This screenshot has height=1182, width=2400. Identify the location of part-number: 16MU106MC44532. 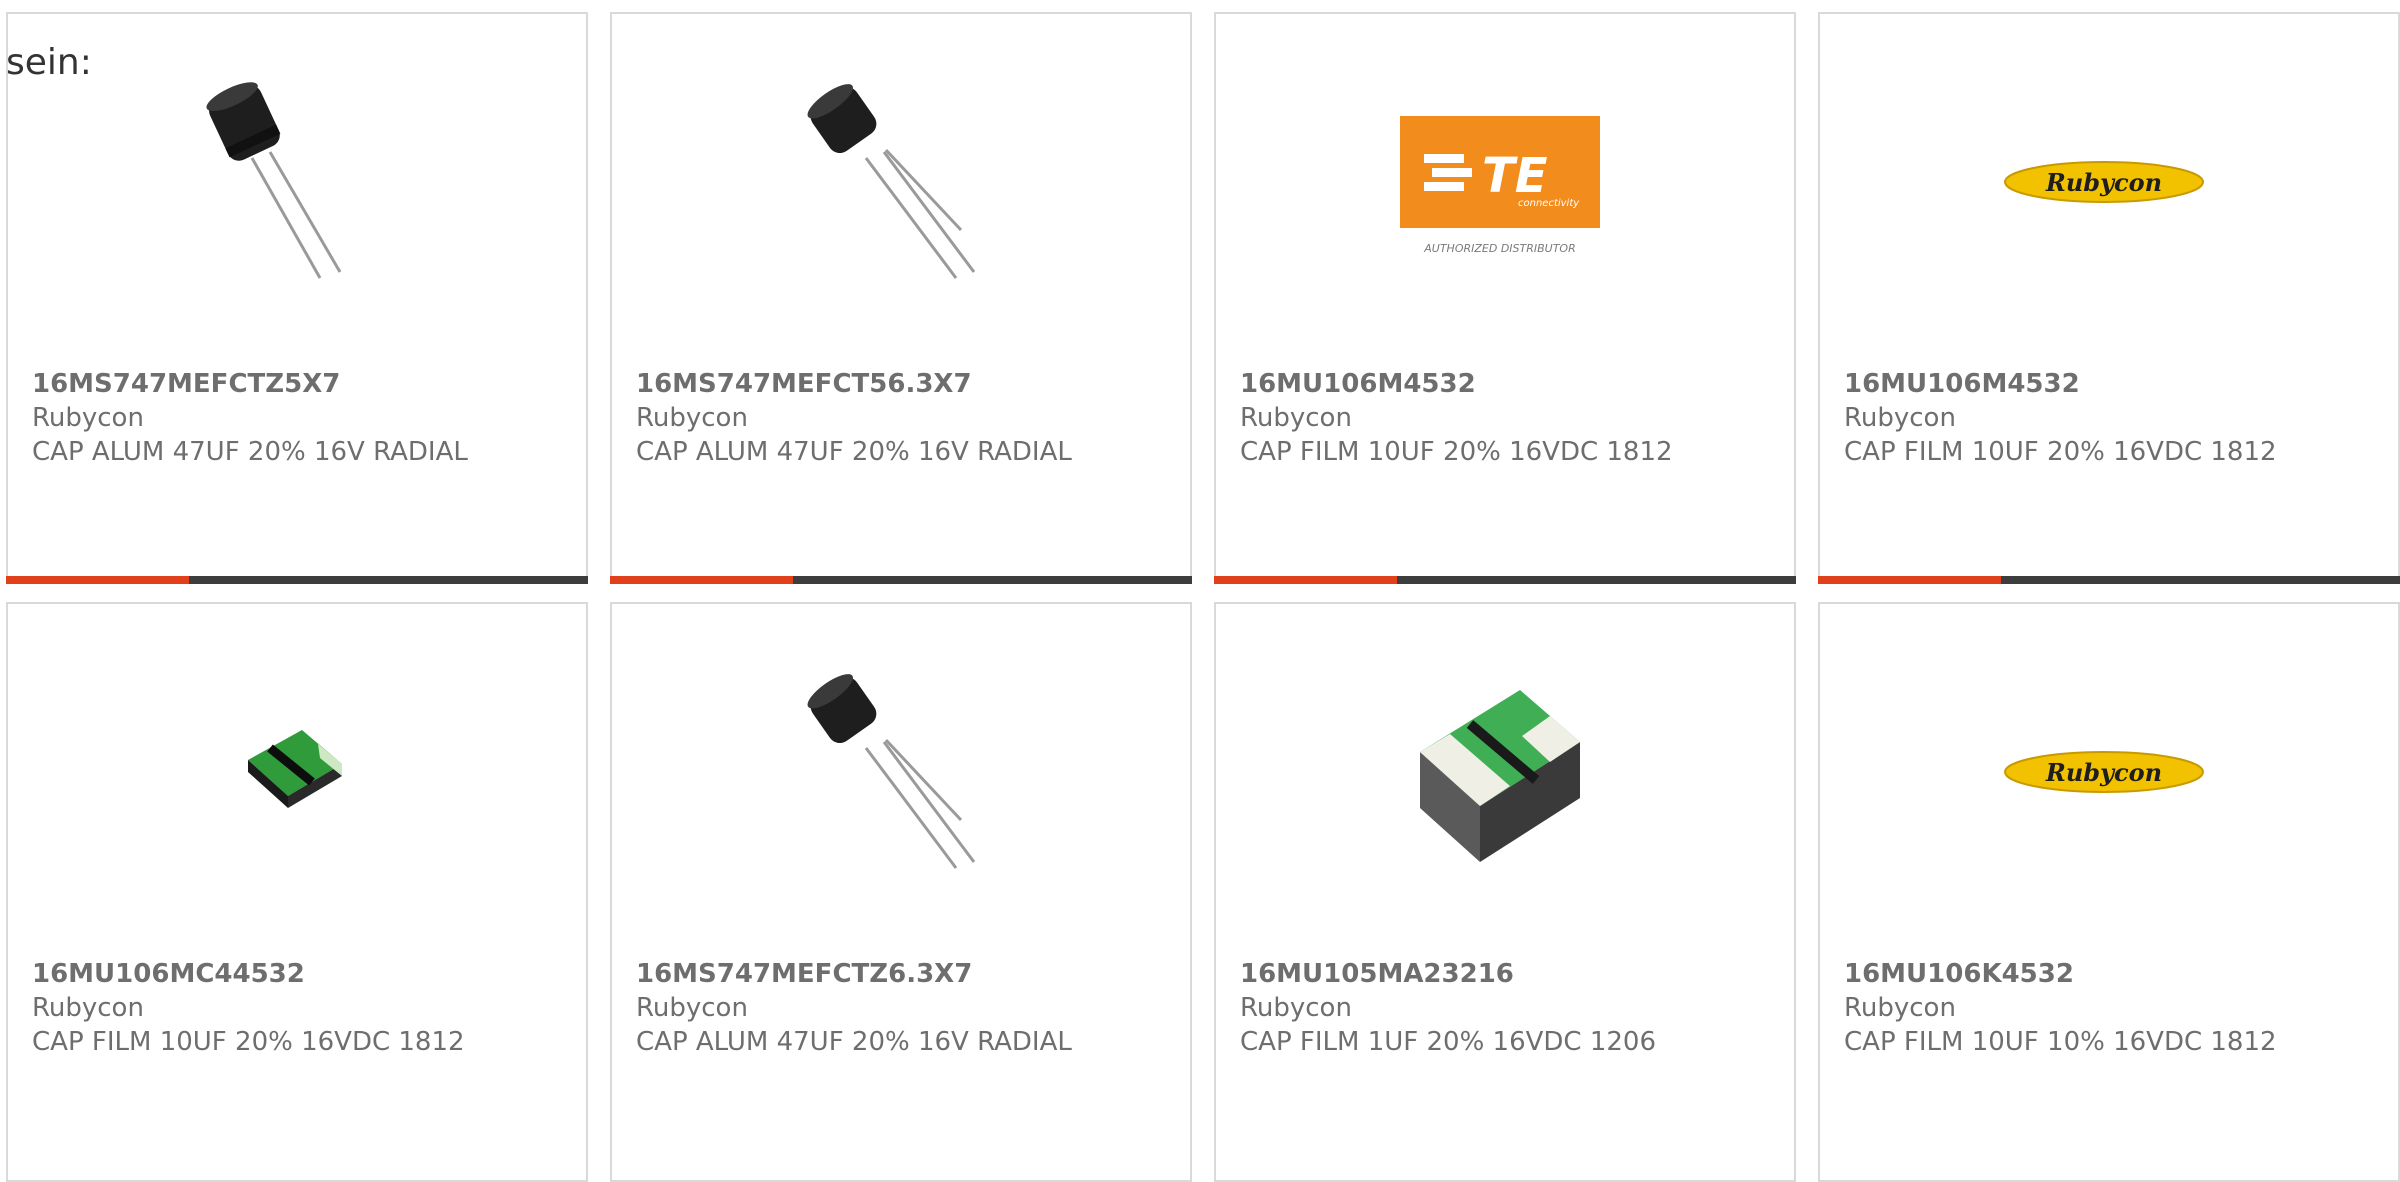
(297, 974).